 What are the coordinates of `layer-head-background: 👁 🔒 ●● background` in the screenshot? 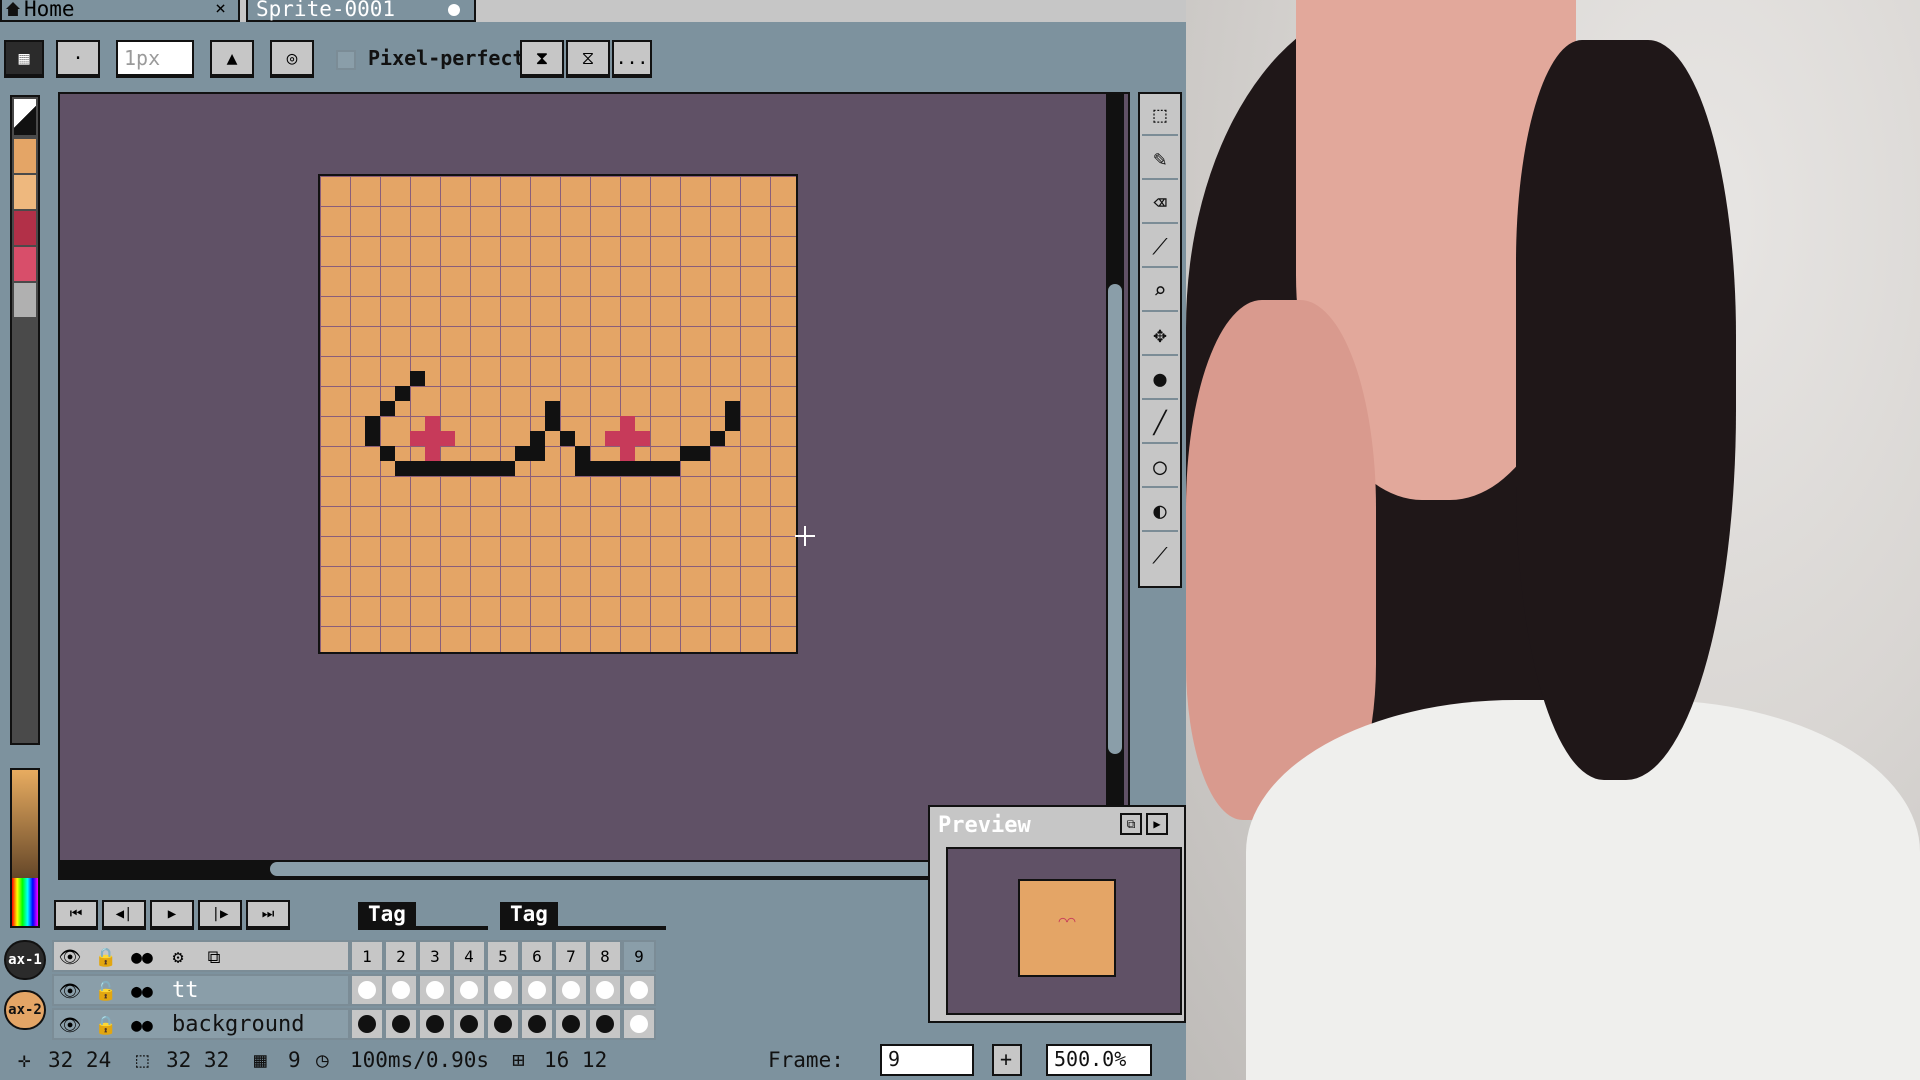 It's located at (201, 1024).